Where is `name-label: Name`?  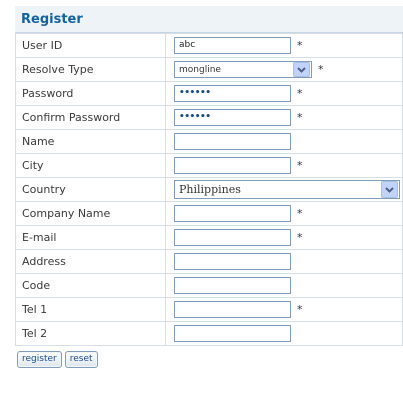
name-label: Name is located at coordinates (90, 141).